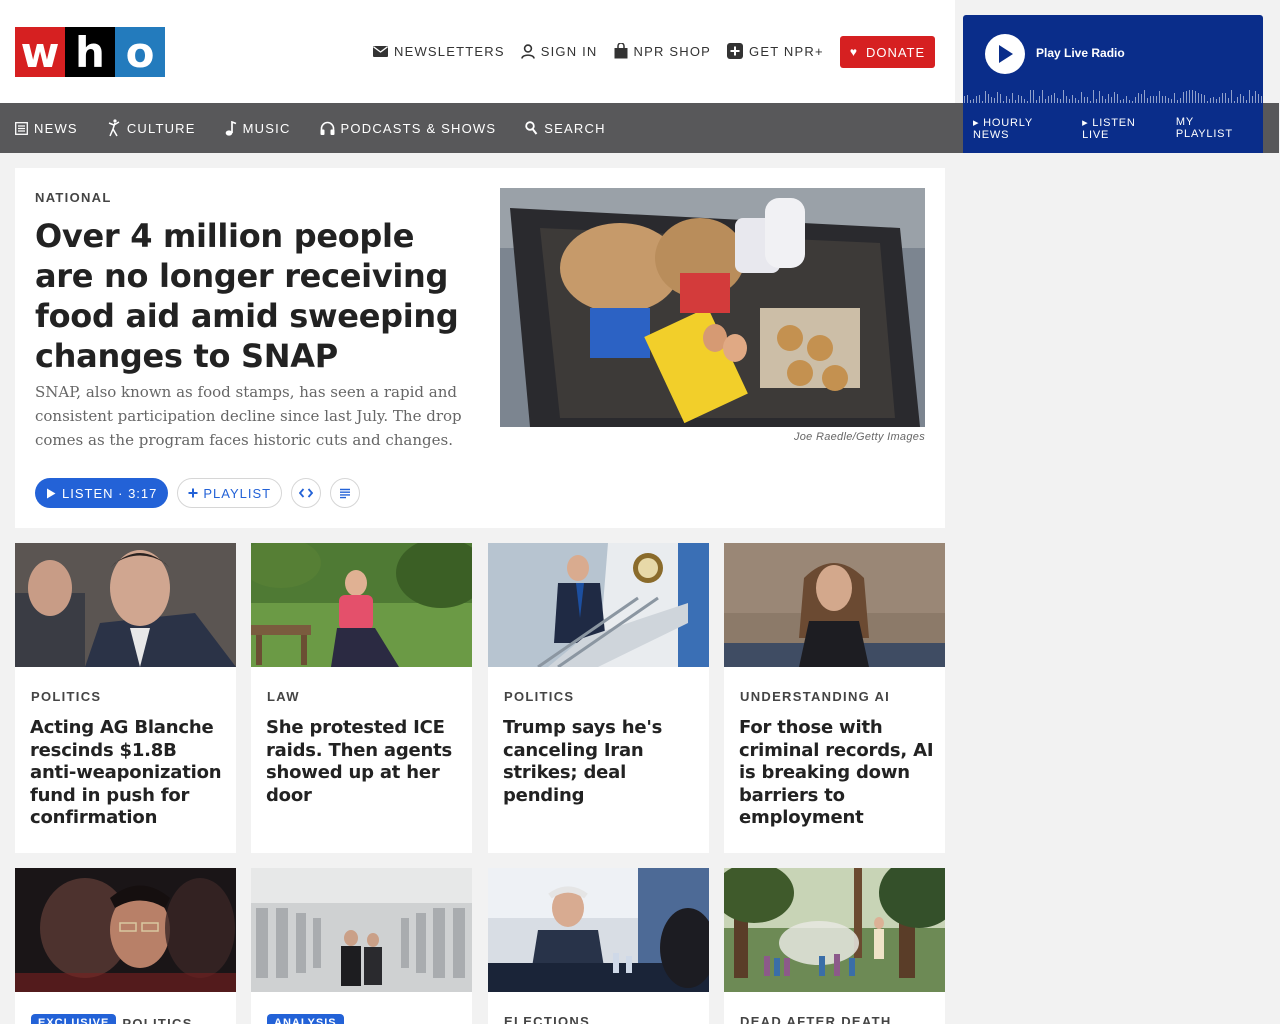 This screenshot has width=1280, height=1024. I want to click on nav-culture: CULTURE, so click(151, 128).